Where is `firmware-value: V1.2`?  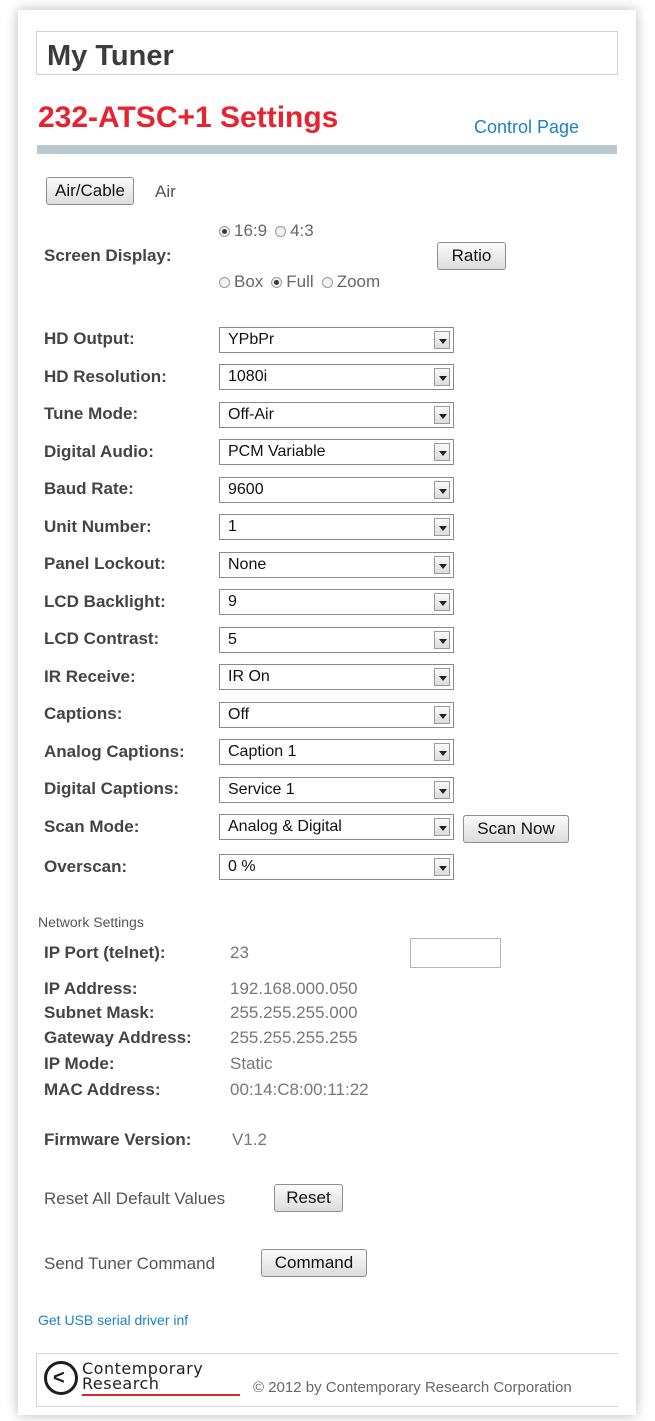
firmware-value: V1.2 is located at coordinates (249, 1139).